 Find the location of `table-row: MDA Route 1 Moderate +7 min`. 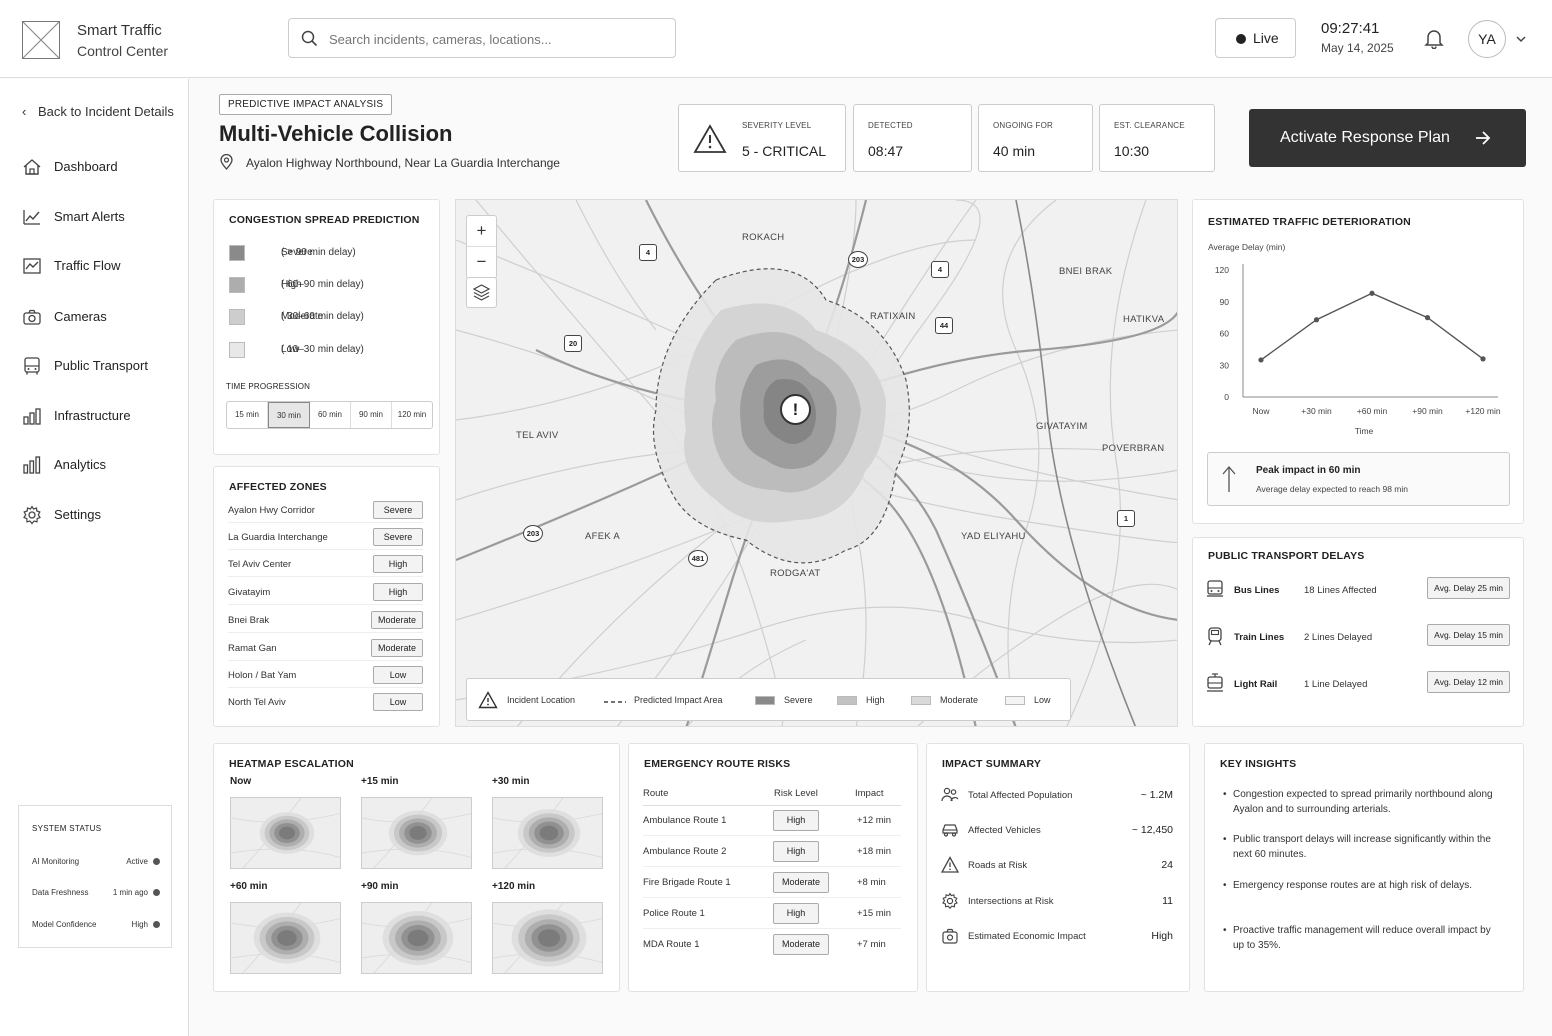

table-row: MDA Route 1 Moderate +7 min is located at coordinates (772, 944).